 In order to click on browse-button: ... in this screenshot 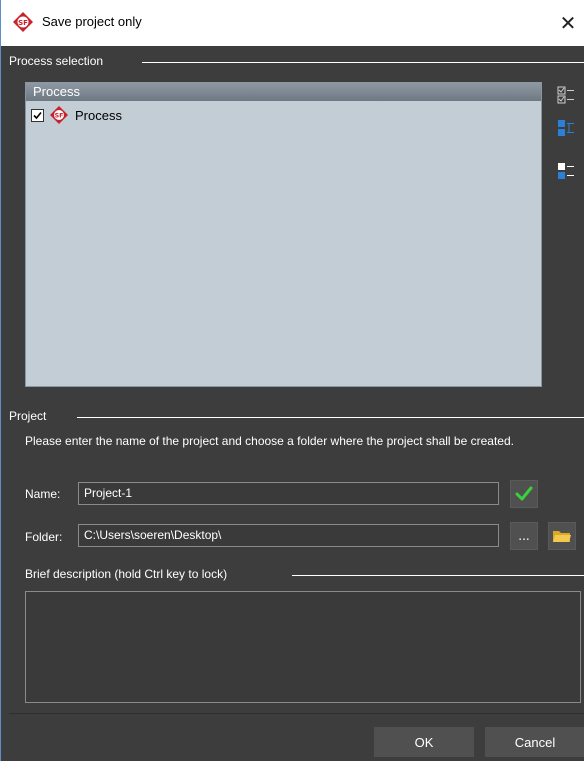, I will do `click(524, 536)`.